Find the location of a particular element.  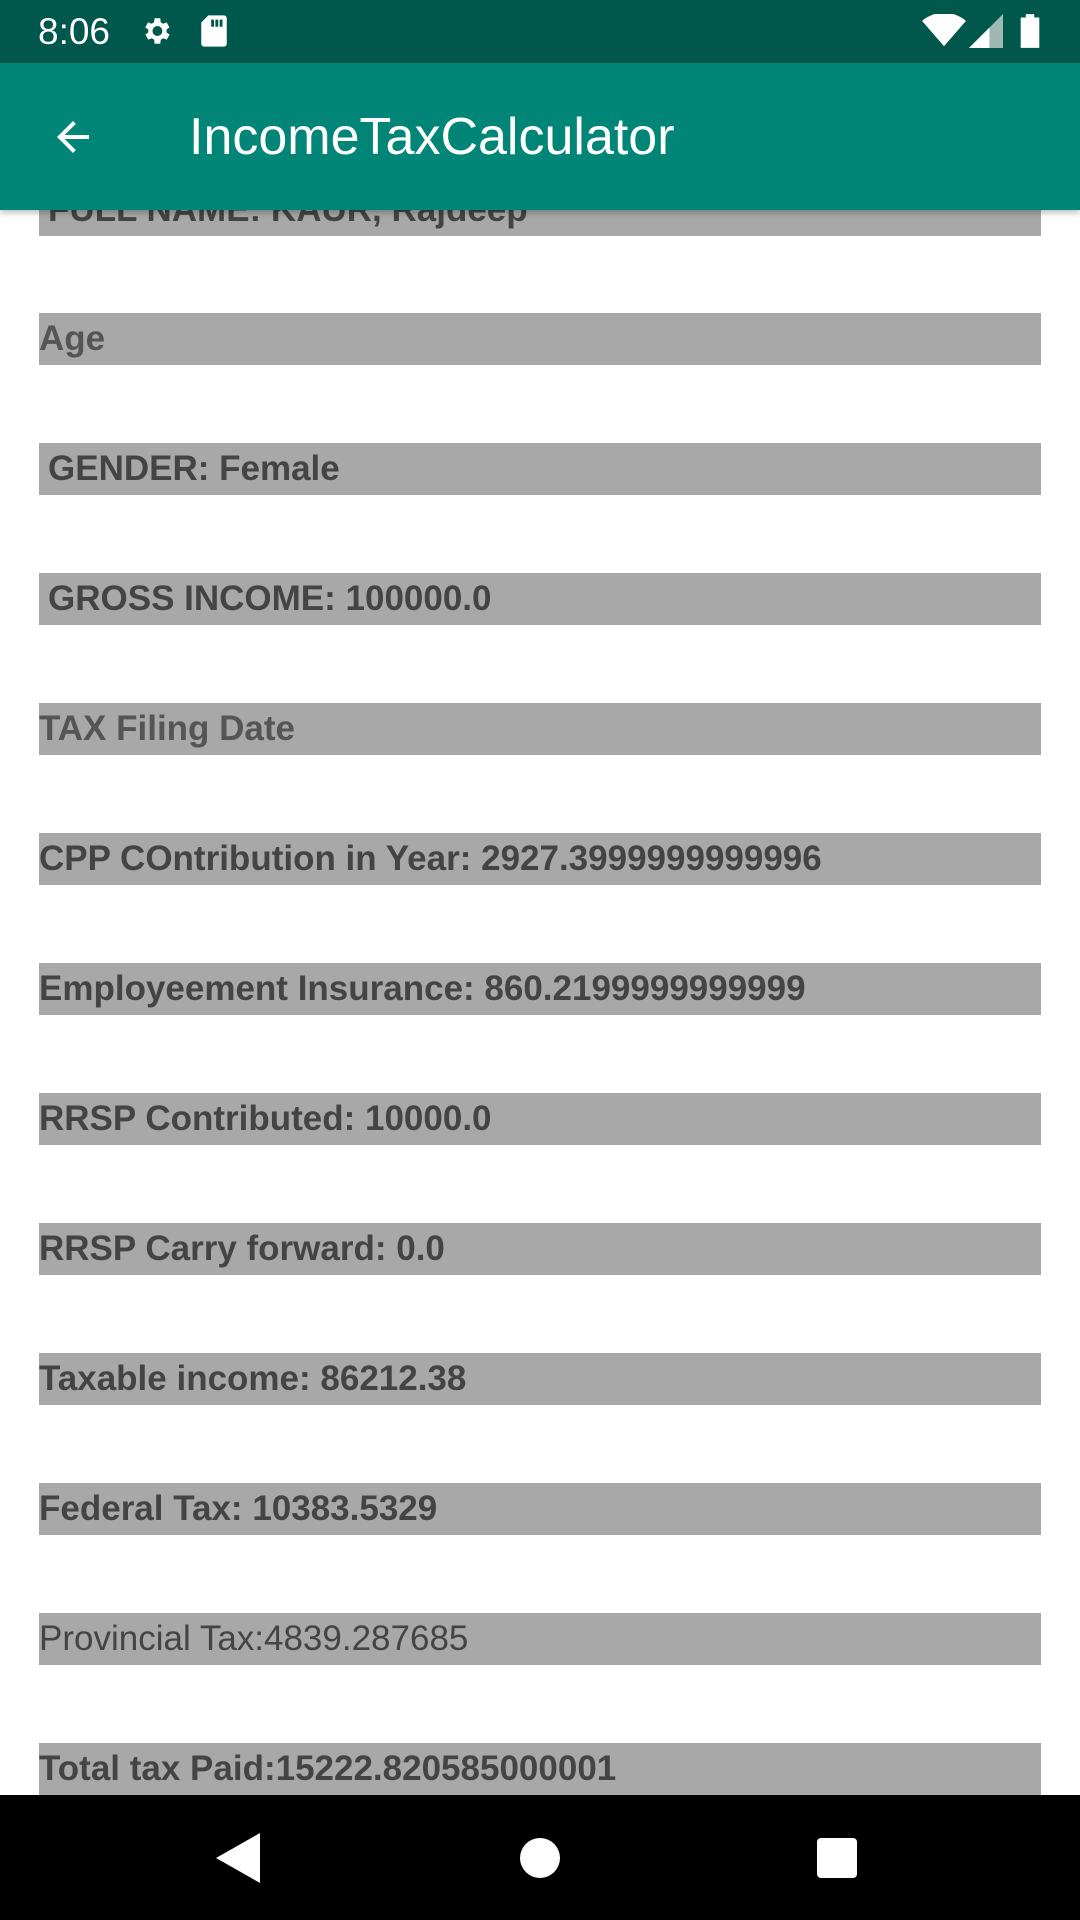

nav-back-button is located at coordinates (238, 1858).